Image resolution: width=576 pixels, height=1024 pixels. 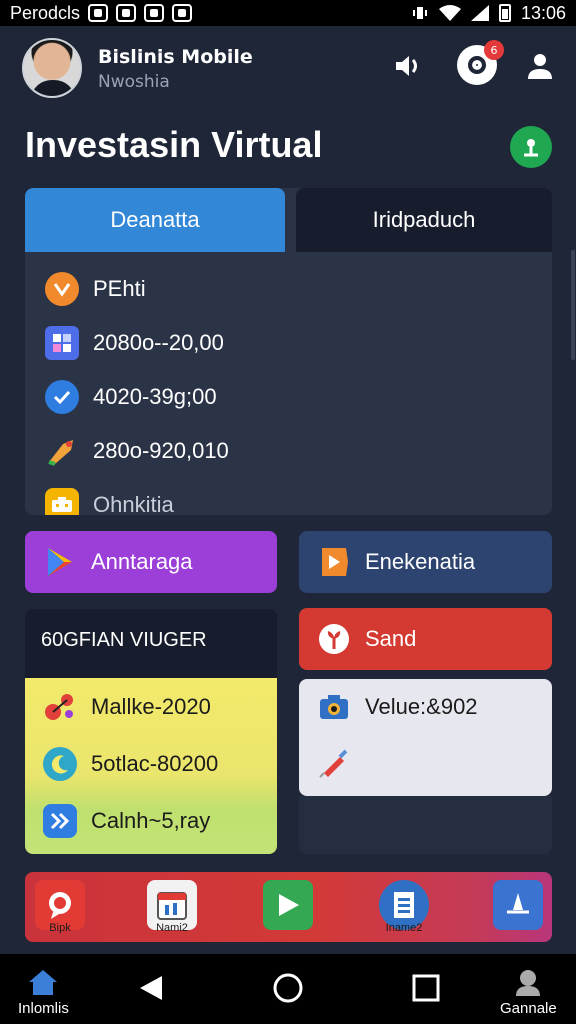 What do you see at coordinates (479, 64) in the screenshot?
I see `notifications-button: 6` at bounding box center [479, 64].